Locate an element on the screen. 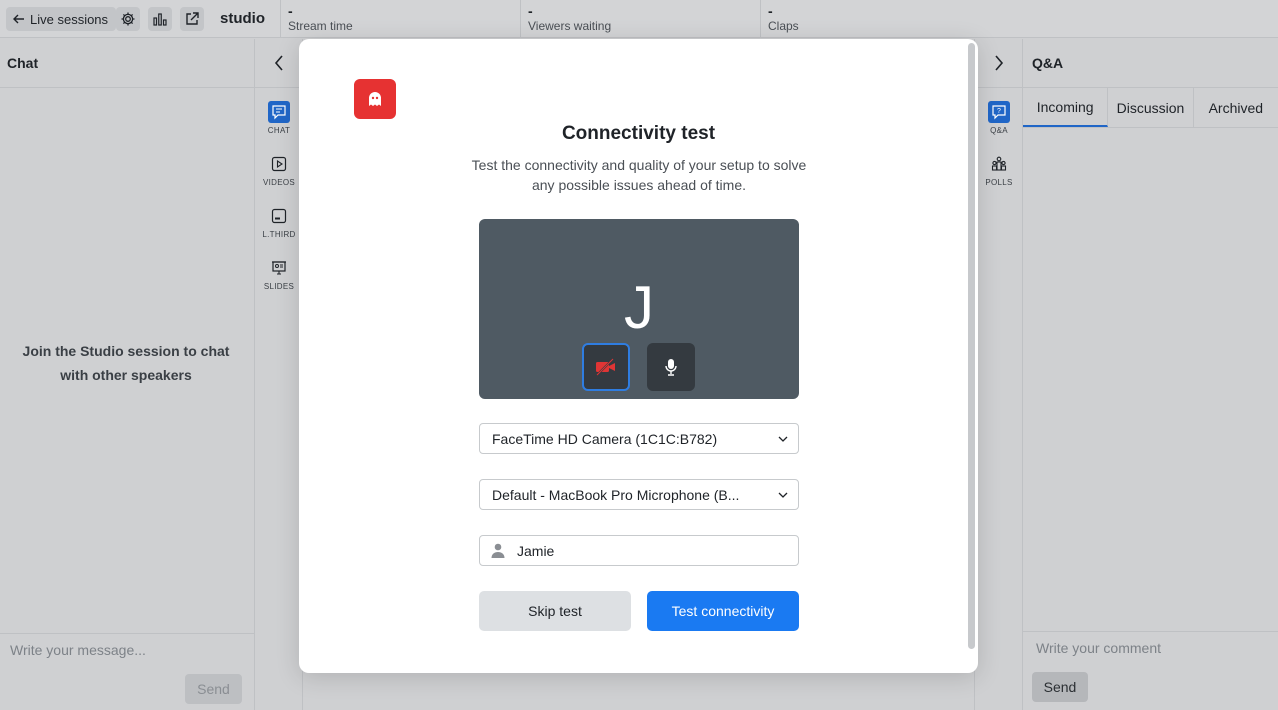  rail-item-chat: CHAT is located at coordinates (279, 118).